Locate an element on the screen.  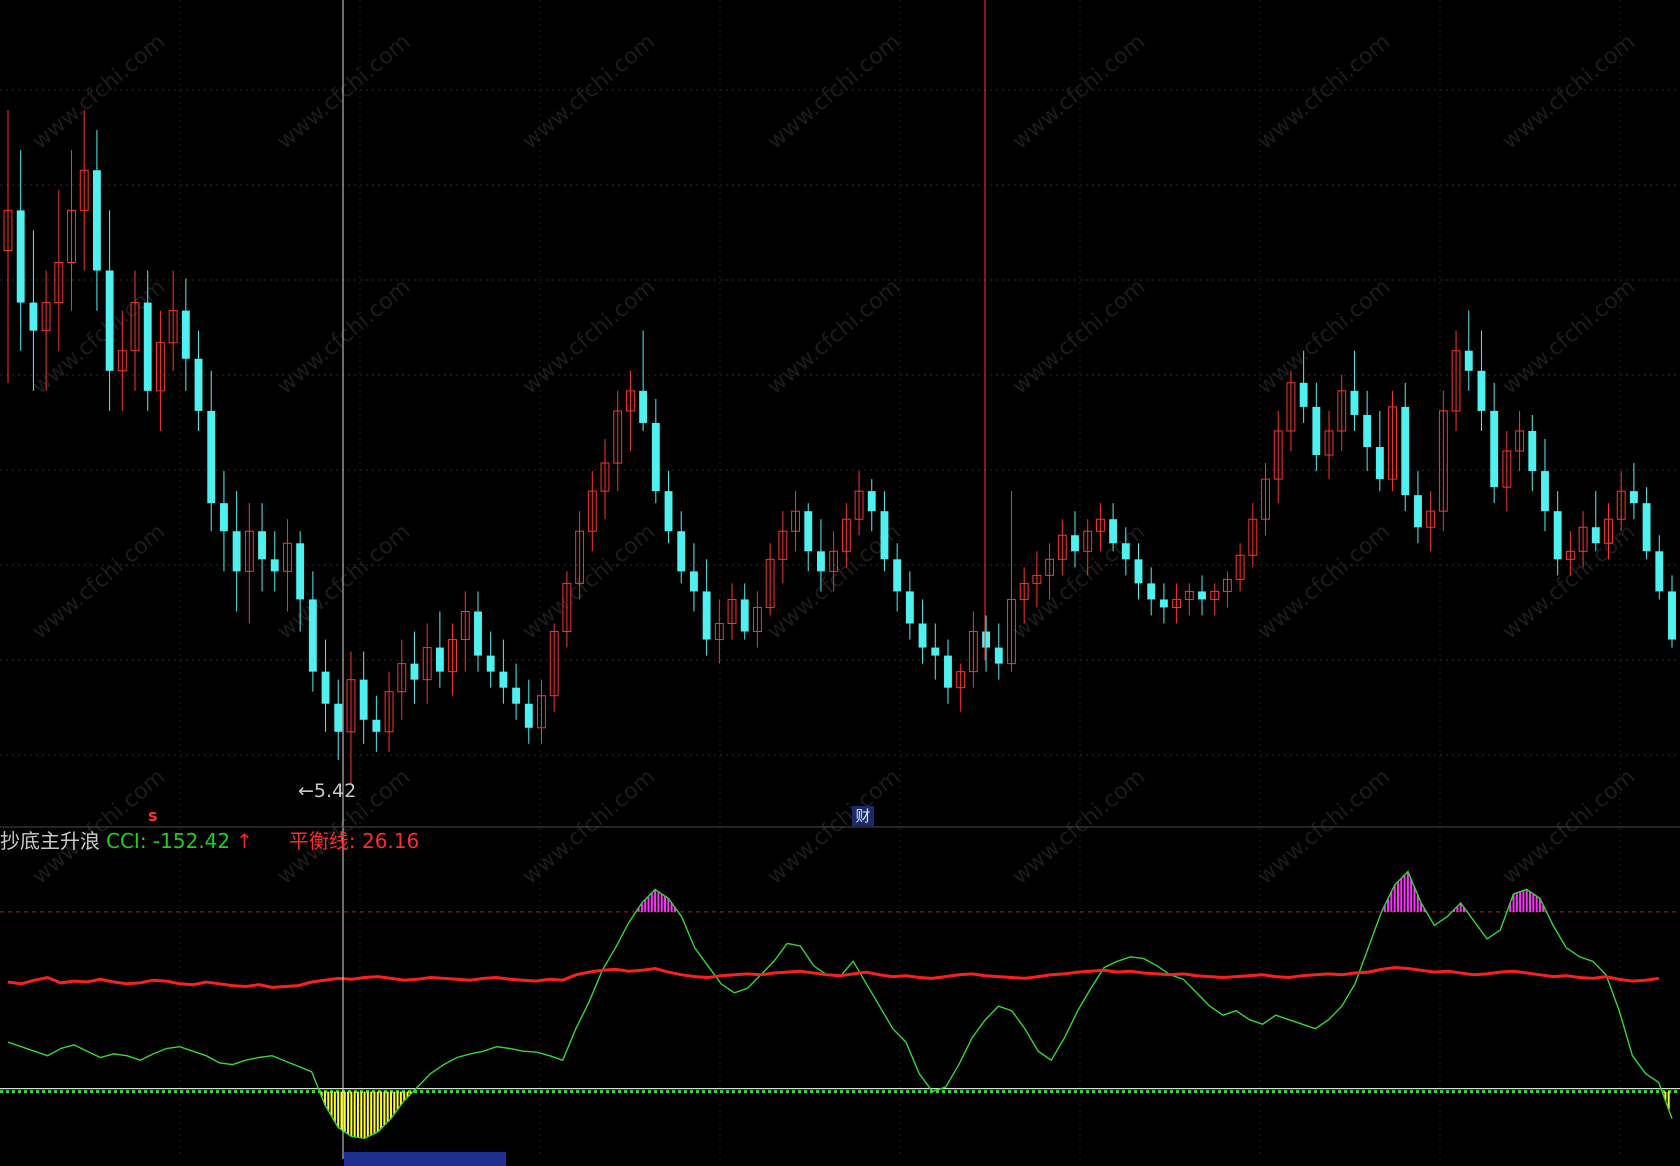
cci-arrow-icon: ↑ is located at coordinates (244, 841).